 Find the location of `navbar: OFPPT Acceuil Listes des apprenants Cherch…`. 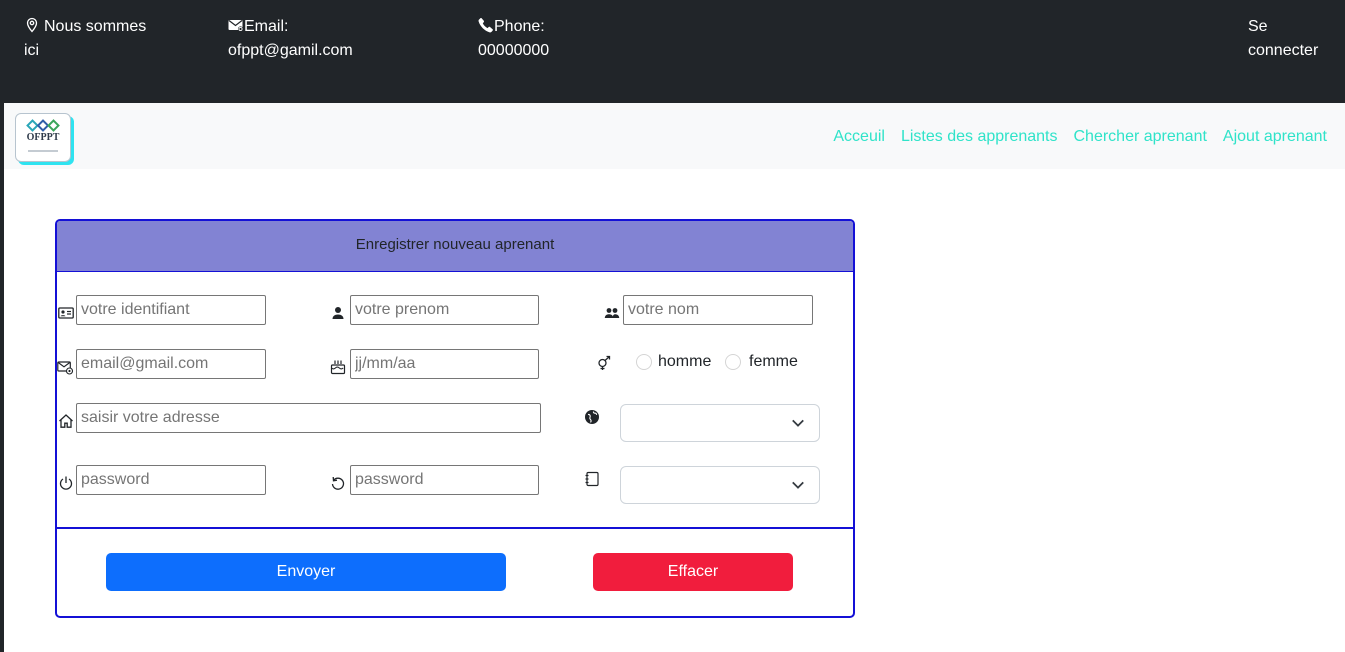

navbar: OFPPT Acceuil Listes des apprenants Cherch… is located at coordinates (674, 136).